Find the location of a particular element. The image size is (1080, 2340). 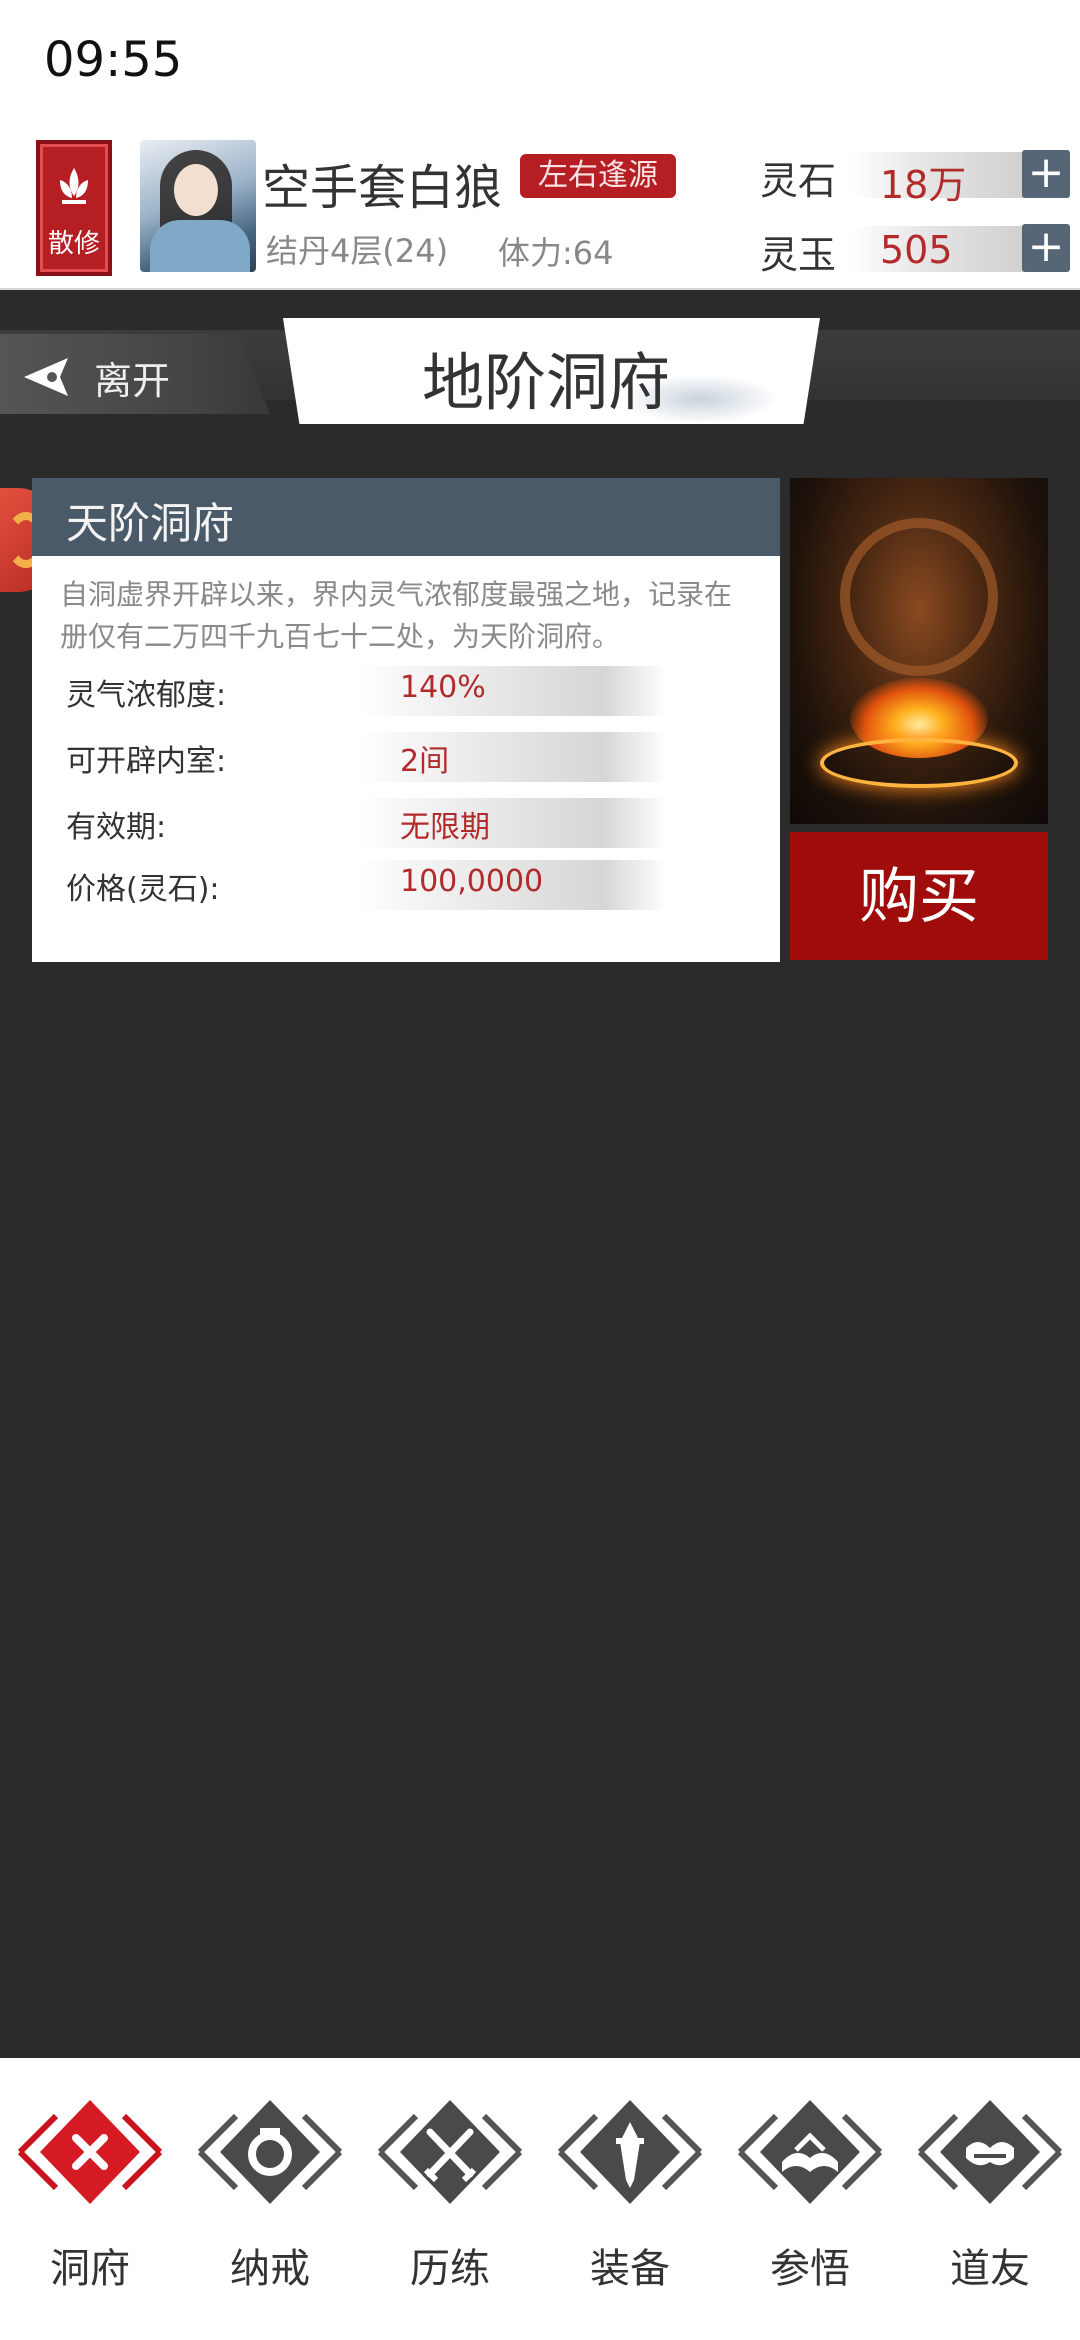

leave-label: 离开 is located at coordinates (132, 381).